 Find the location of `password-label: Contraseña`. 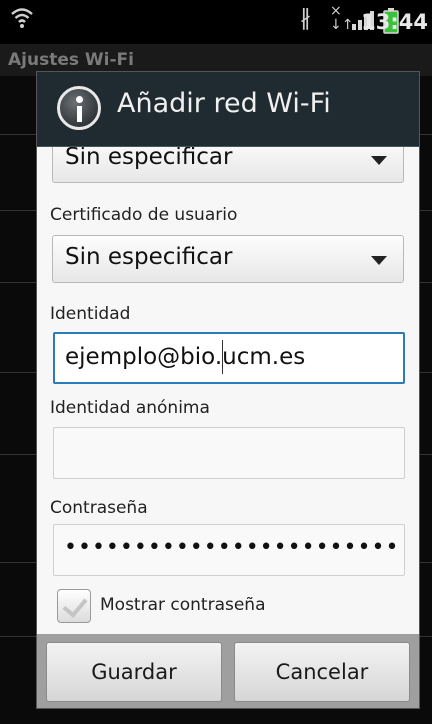

password-label: Contraseña is located at coordinates (99, 508).